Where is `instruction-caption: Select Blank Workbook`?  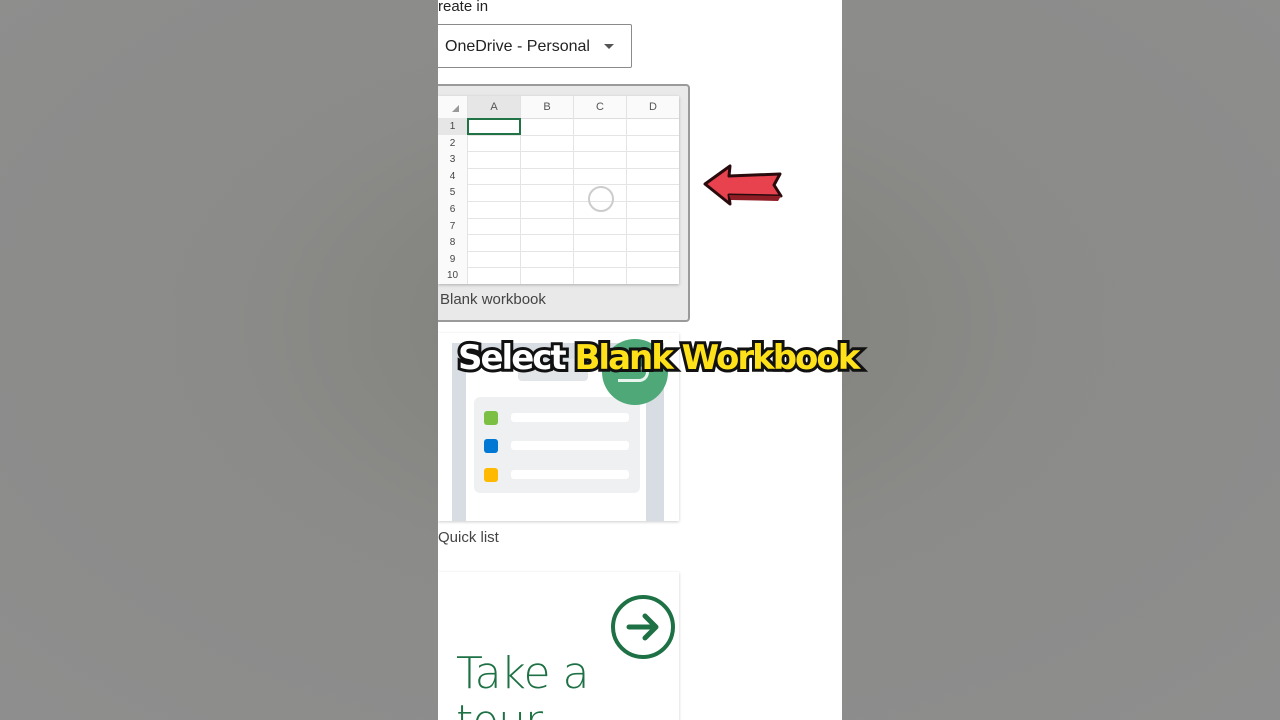 instruction-caption: Select Blank Workbook is located at coordinates (659, 358).